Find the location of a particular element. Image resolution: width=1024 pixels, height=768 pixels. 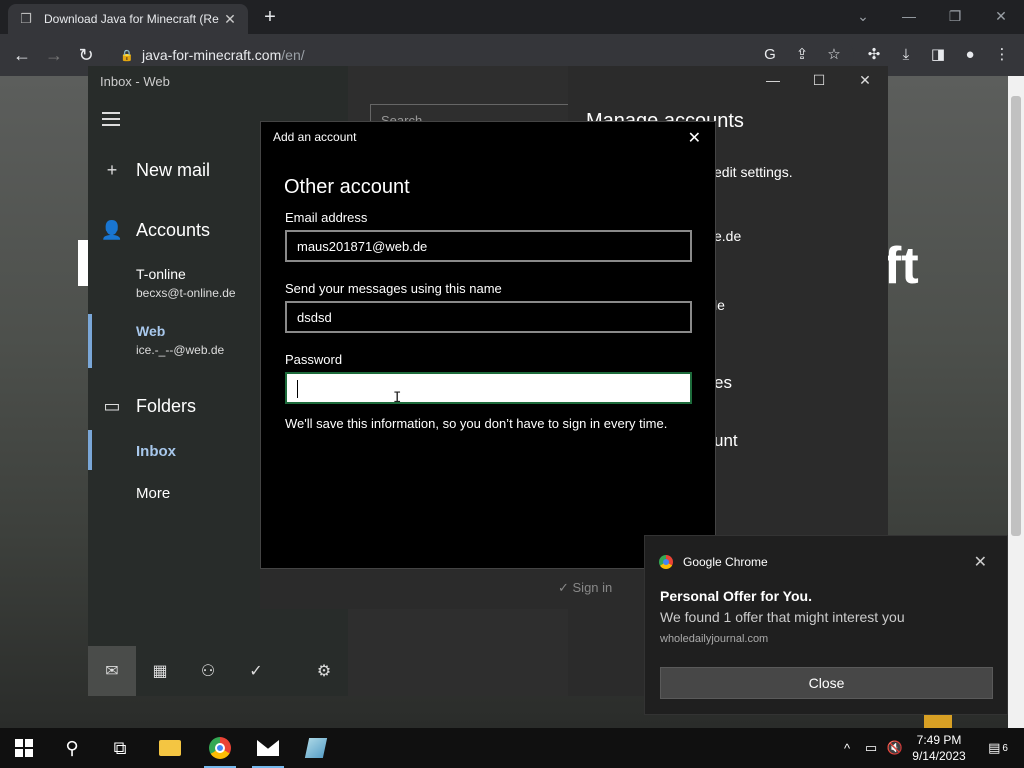

panel-link: es is located at coordinates (723, 383).